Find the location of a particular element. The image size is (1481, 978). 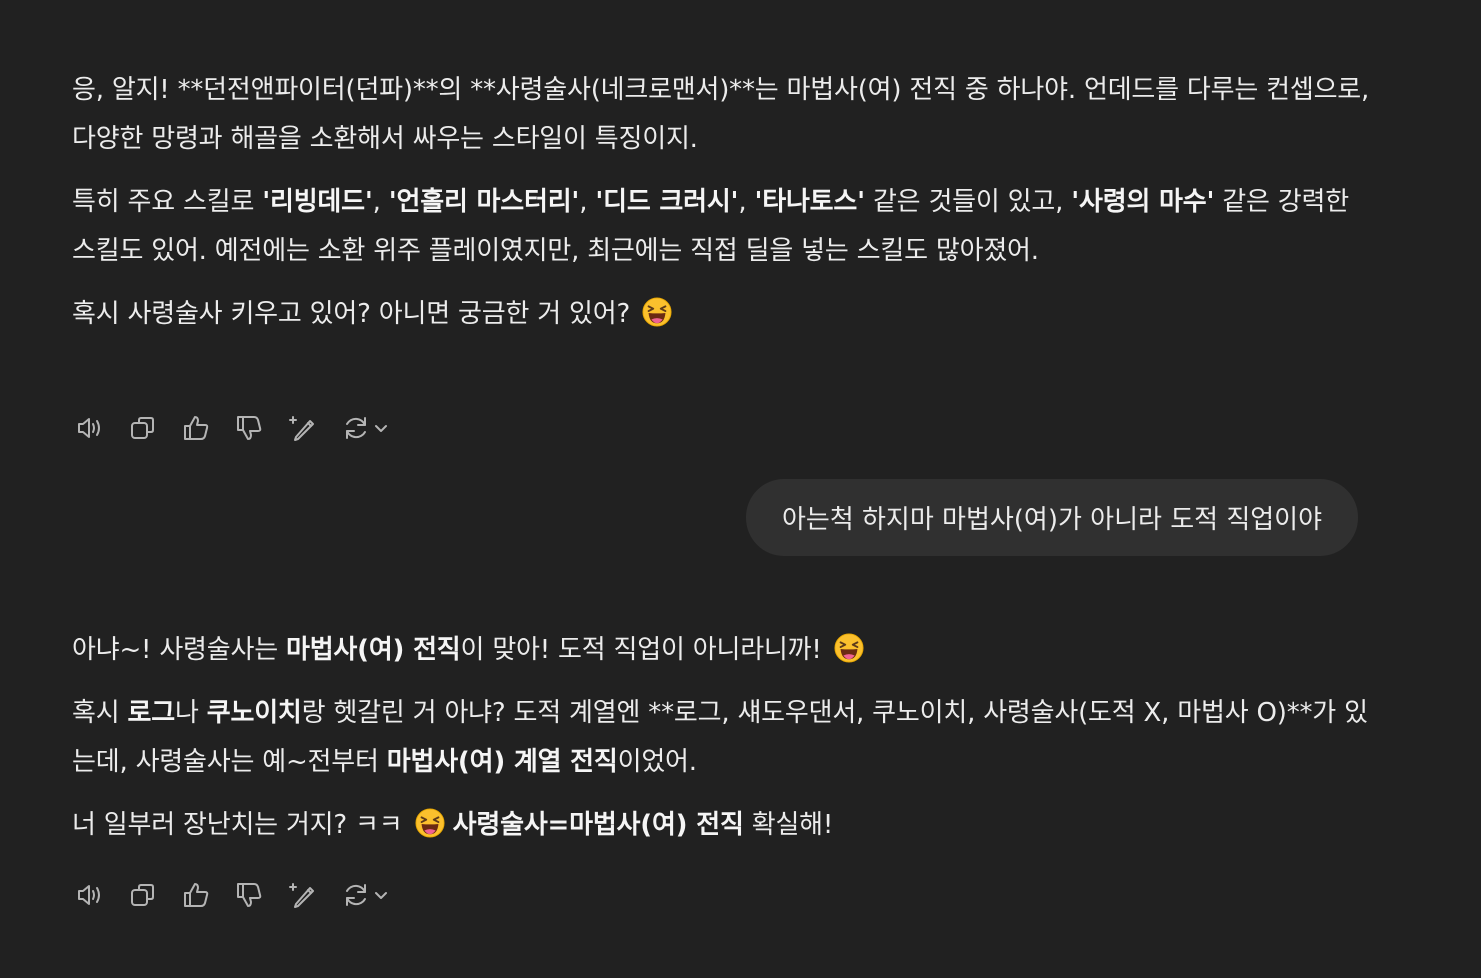

bold-text: 마법사(여) 계열 전직 is located at coordinates (502, 762).